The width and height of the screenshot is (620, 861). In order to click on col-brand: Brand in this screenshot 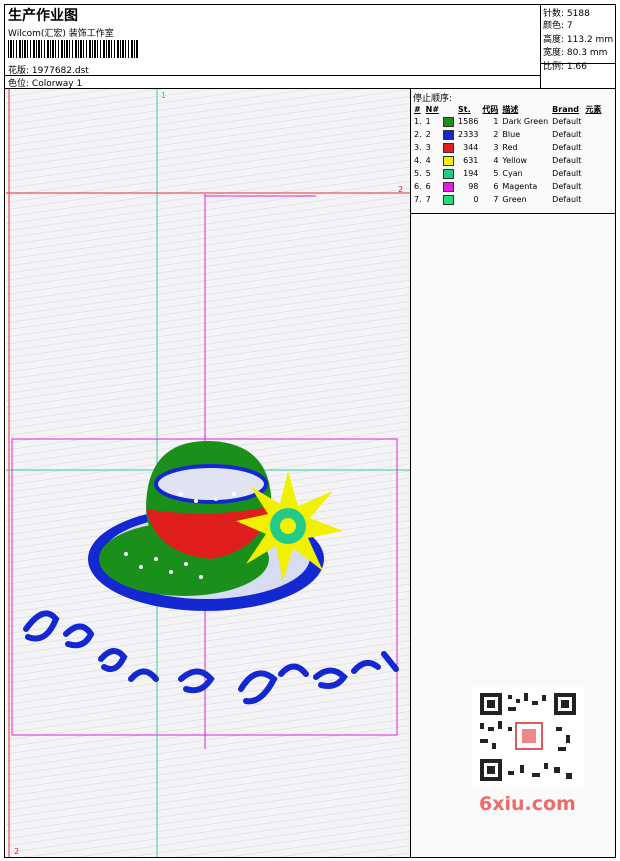, I will do `click(566, 109)`.